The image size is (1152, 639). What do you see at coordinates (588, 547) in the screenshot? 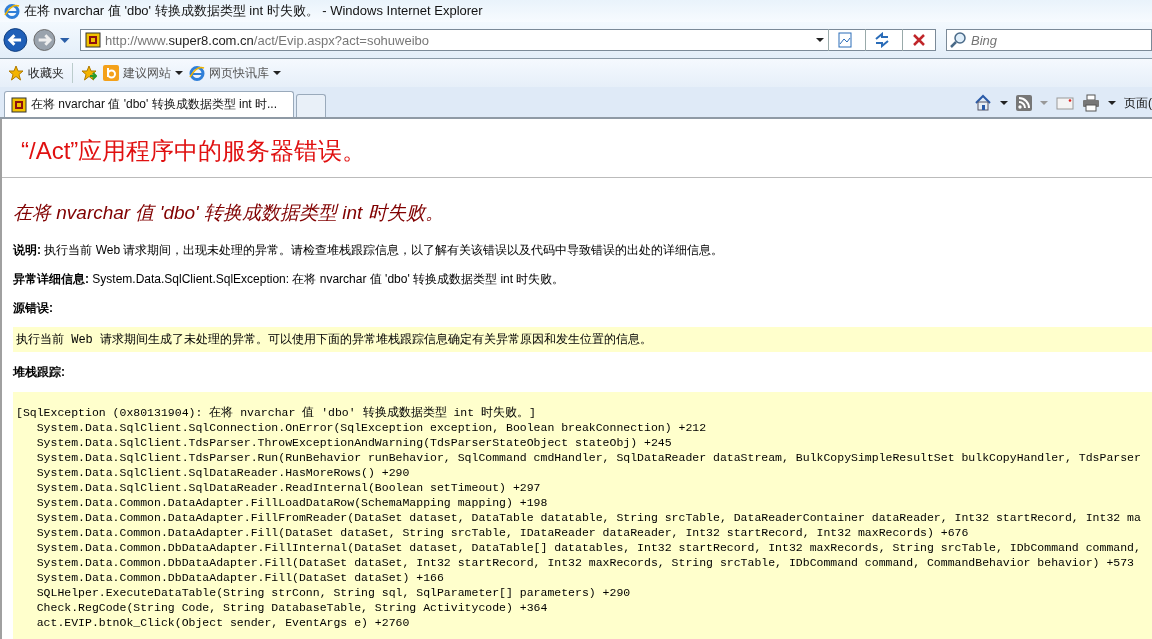
I see `stack-trace-line: System.Data.Common.DbDataAdapter.FillInternal(DataSet dataset, DataTable[] datatables, Int32 startRecord, Int32 maxRecords, String srcTable, IDbCommand command,` at bounding box center [588, 547].